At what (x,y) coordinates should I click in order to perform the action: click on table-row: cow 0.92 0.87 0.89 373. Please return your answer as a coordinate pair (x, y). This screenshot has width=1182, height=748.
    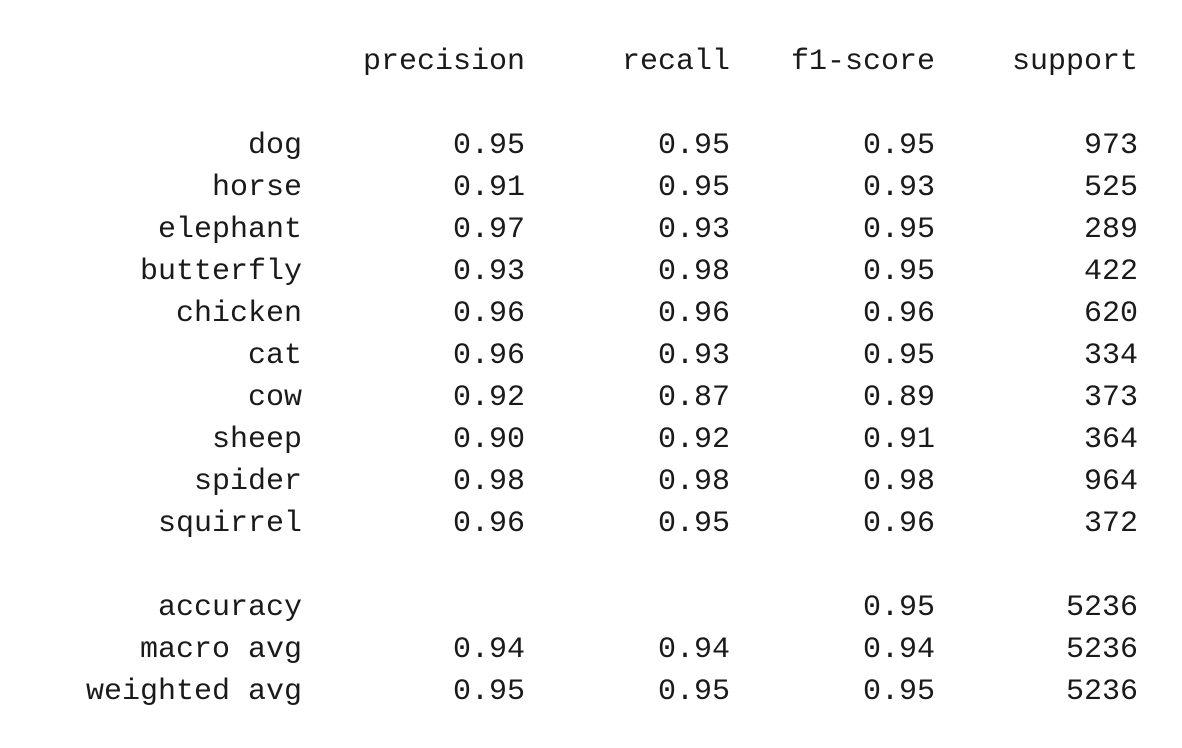
    Looking at the image, I should click on (591, 398).